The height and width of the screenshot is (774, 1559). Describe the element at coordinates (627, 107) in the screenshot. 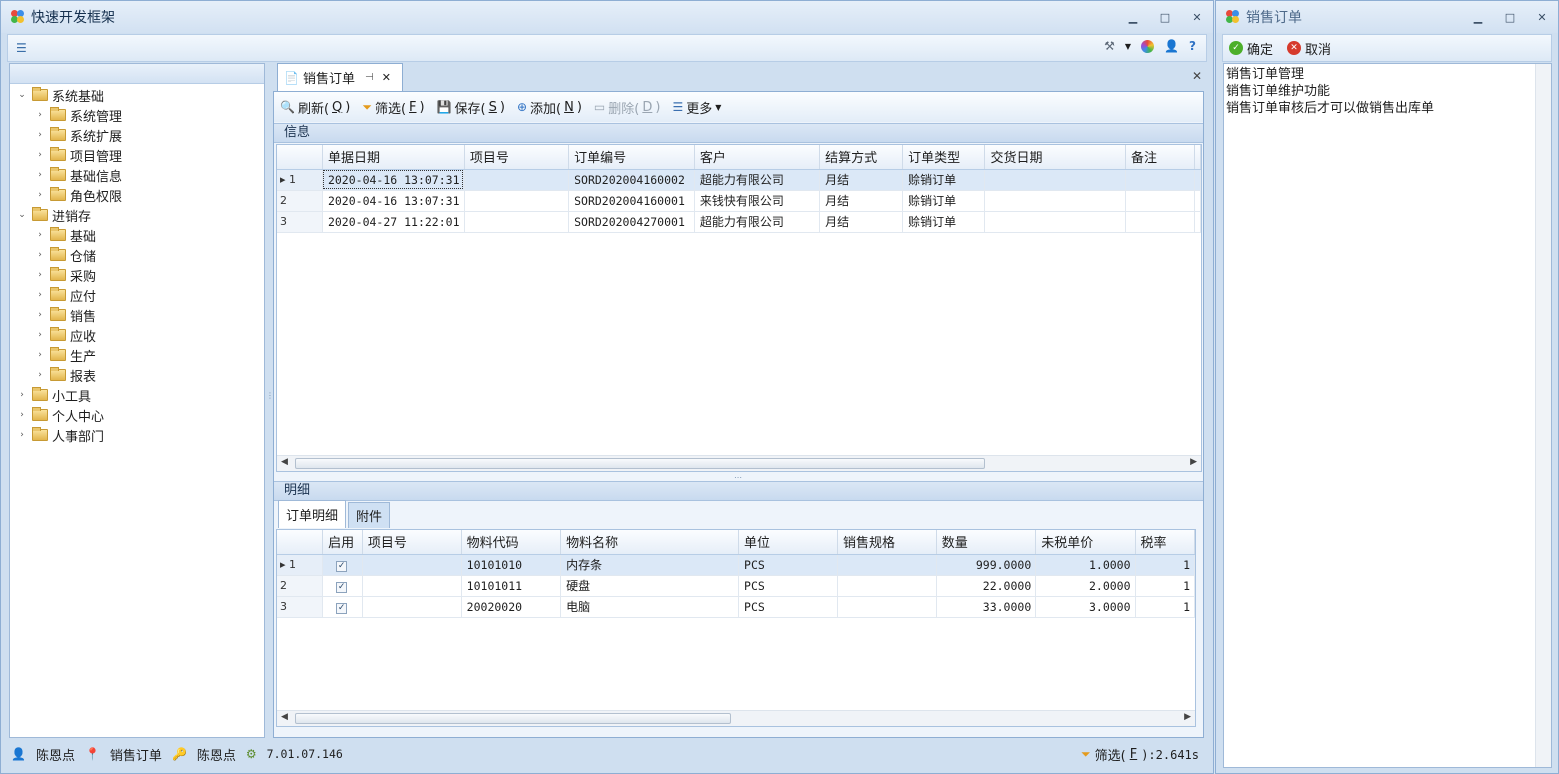

I see `delete-button: ▭ 删除(D)` at that location.